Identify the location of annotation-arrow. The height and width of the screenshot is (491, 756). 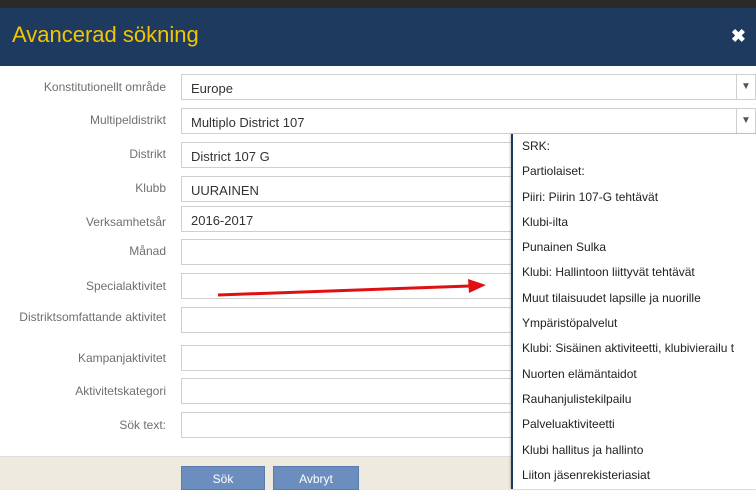
(351, 288).